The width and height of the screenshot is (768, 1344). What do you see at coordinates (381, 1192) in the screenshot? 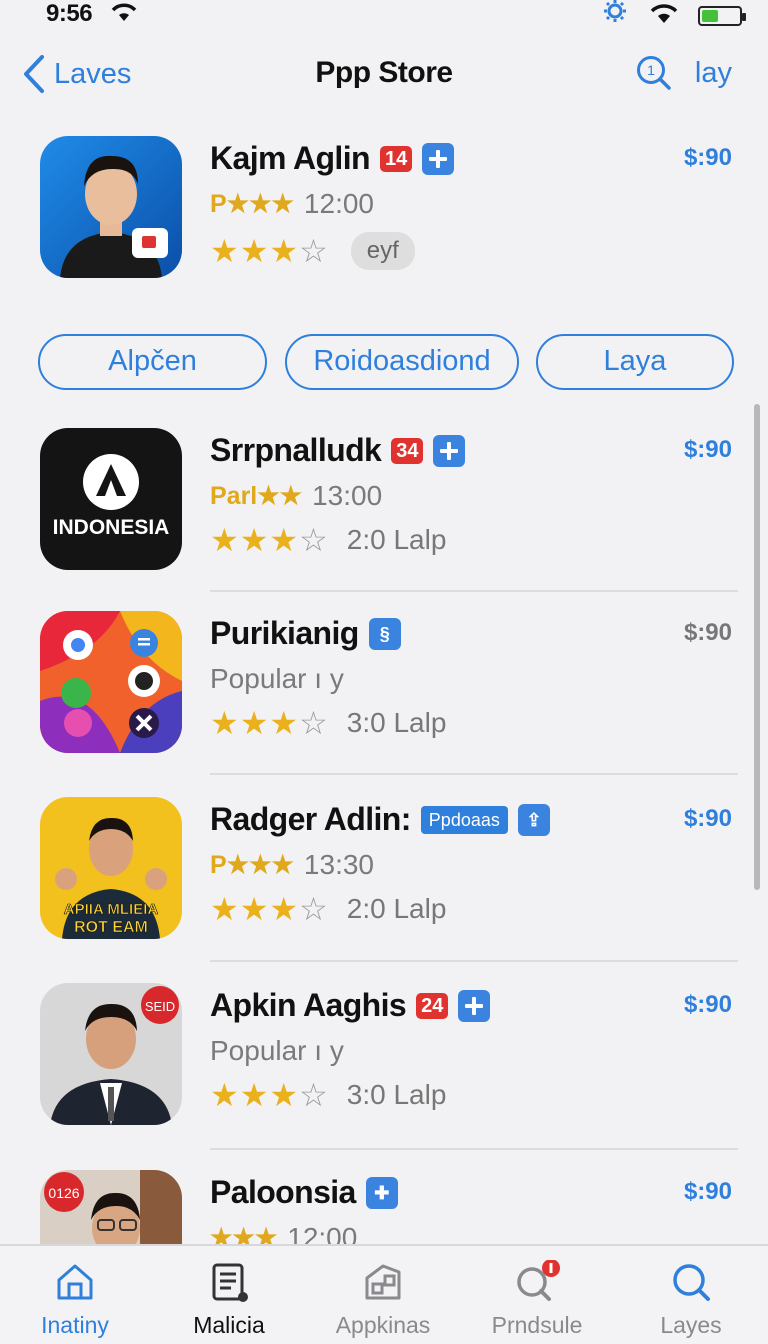
I see `add-icon: ✚` at bounding box center [381, 1192].